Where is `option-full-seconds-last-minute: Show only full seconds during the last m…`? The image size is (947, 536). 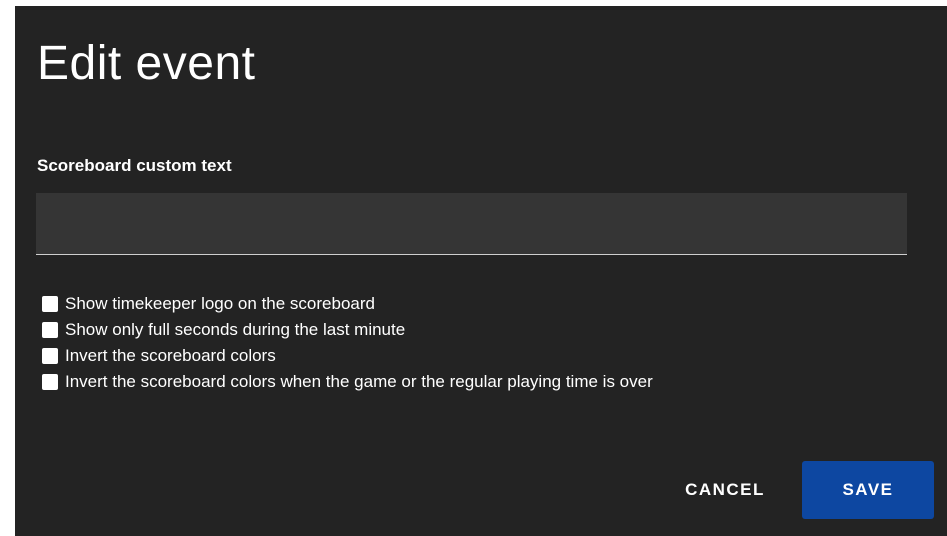
option-full-seconds-last-minute: Show only full seconds during the last m… is located at coordinates (347, 330).